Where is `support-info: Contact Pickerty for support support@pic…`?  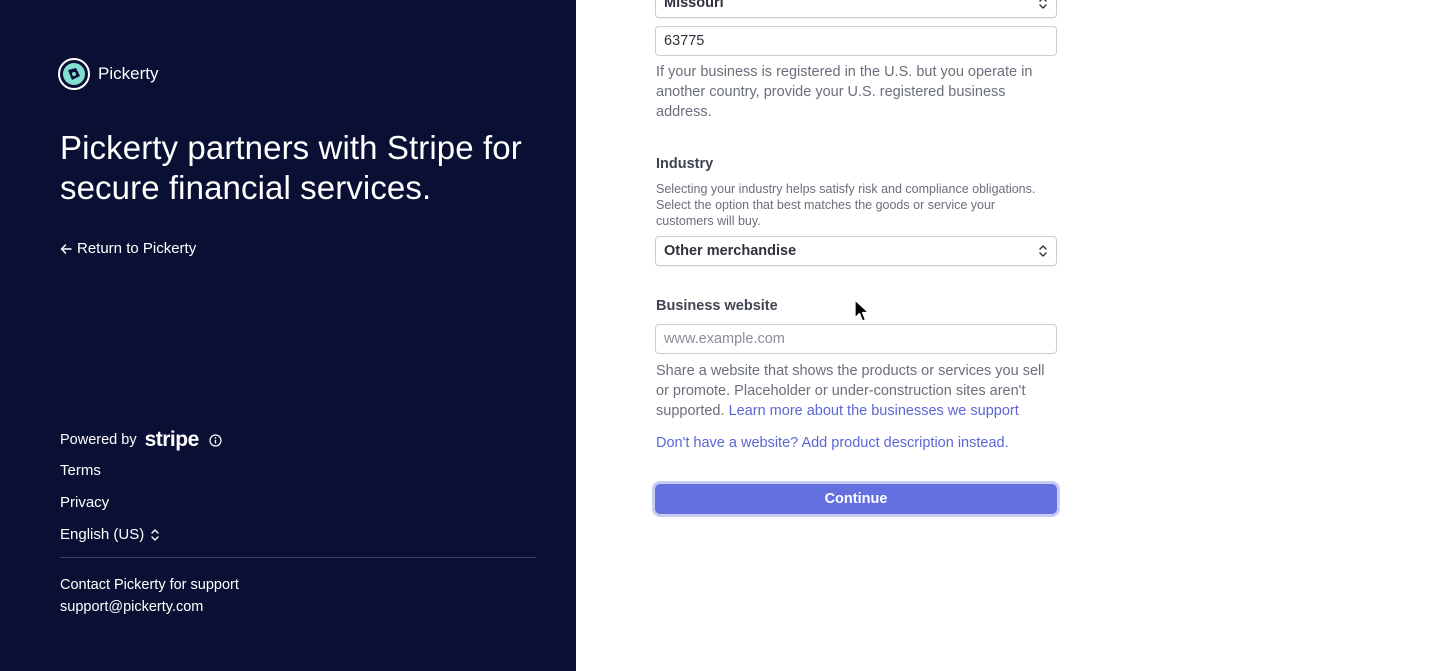 support-info: Contact Pickerty for support support@pic… is located at coordinates (149, 596).